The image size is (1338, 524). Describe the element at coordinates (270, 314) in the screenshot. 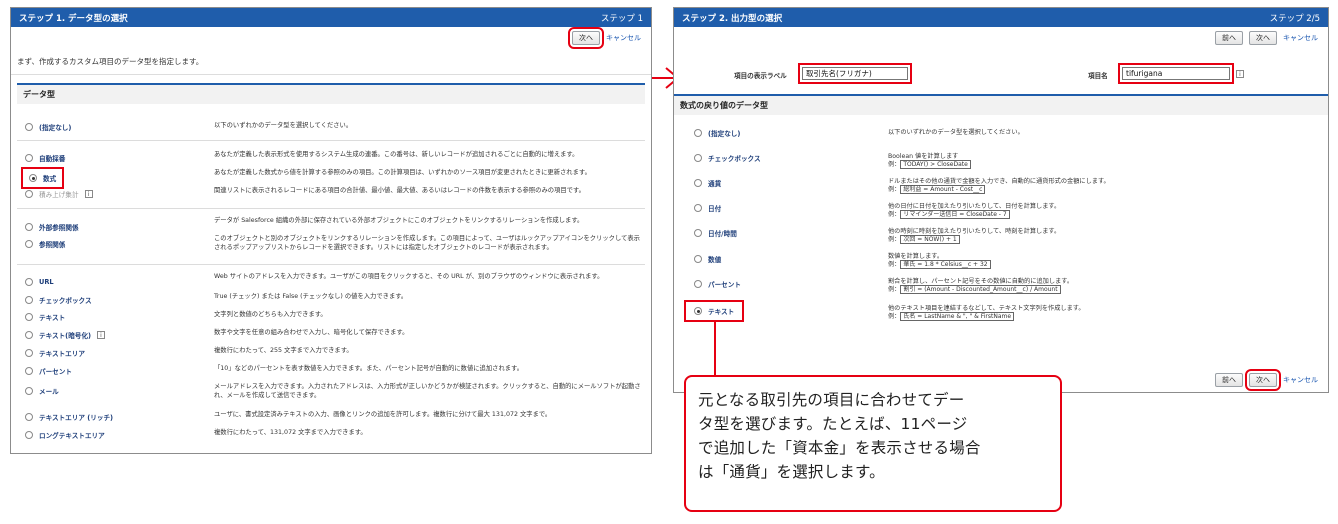

I see `option-description: 文字列と数値のどちらも入力できます。` at that location.